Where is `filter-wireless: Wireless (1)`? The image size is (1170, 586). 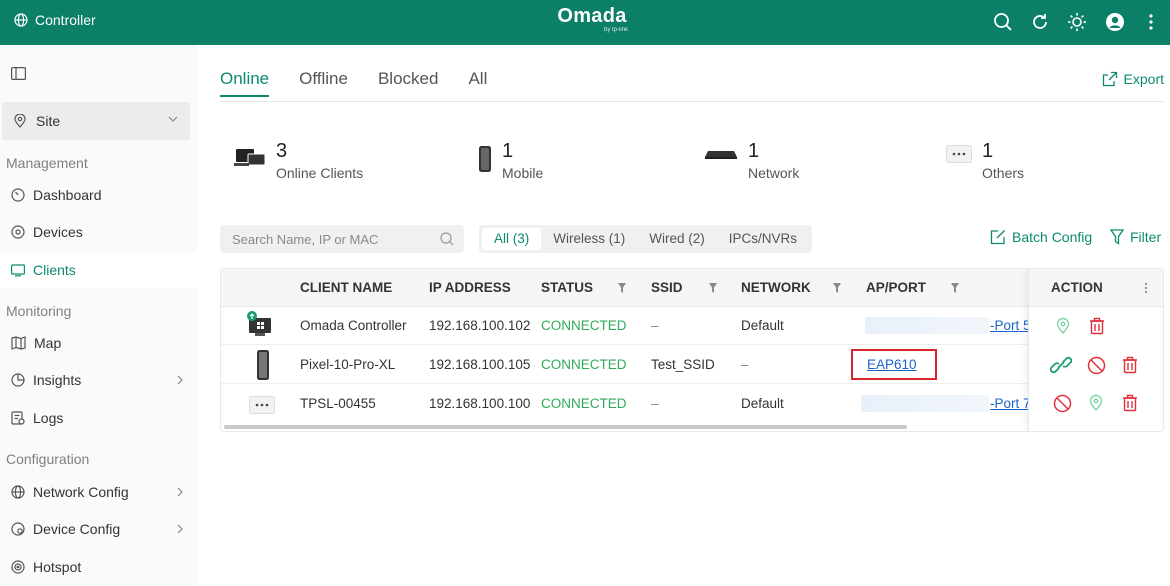 filter-wireless: Wireless (1) is located at coordinates (589, 239).